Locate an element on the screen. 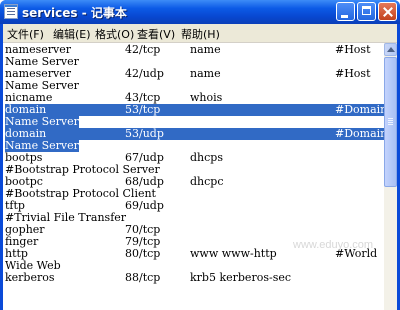  text-line-field: 88/tcp is located at coordinates (143, 277).